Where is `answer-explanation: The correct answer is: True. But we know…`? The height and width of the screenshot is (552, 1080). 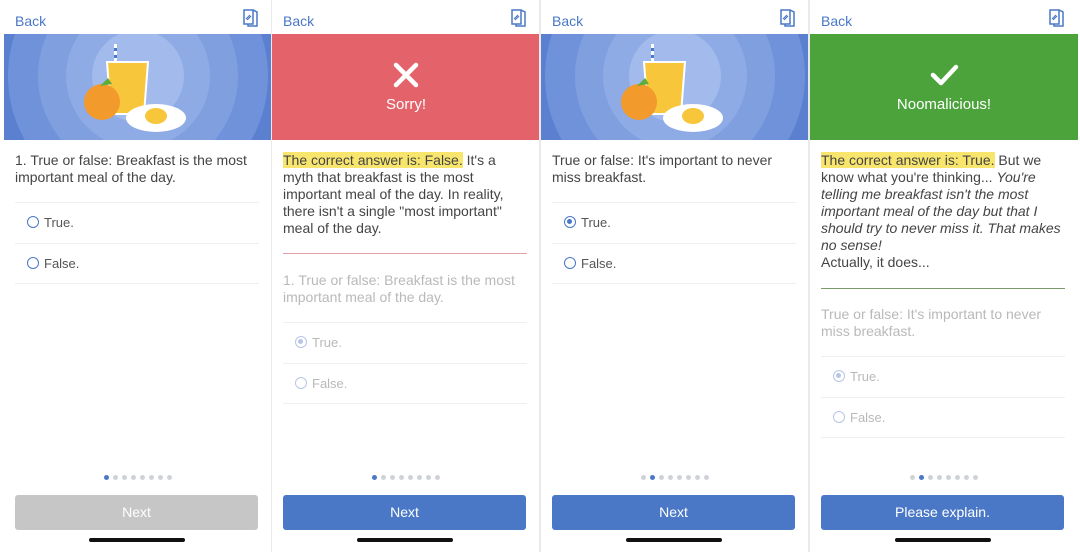
answer-explanation: The correct answer is: True. But we know… is located at coordinates (944, 211).